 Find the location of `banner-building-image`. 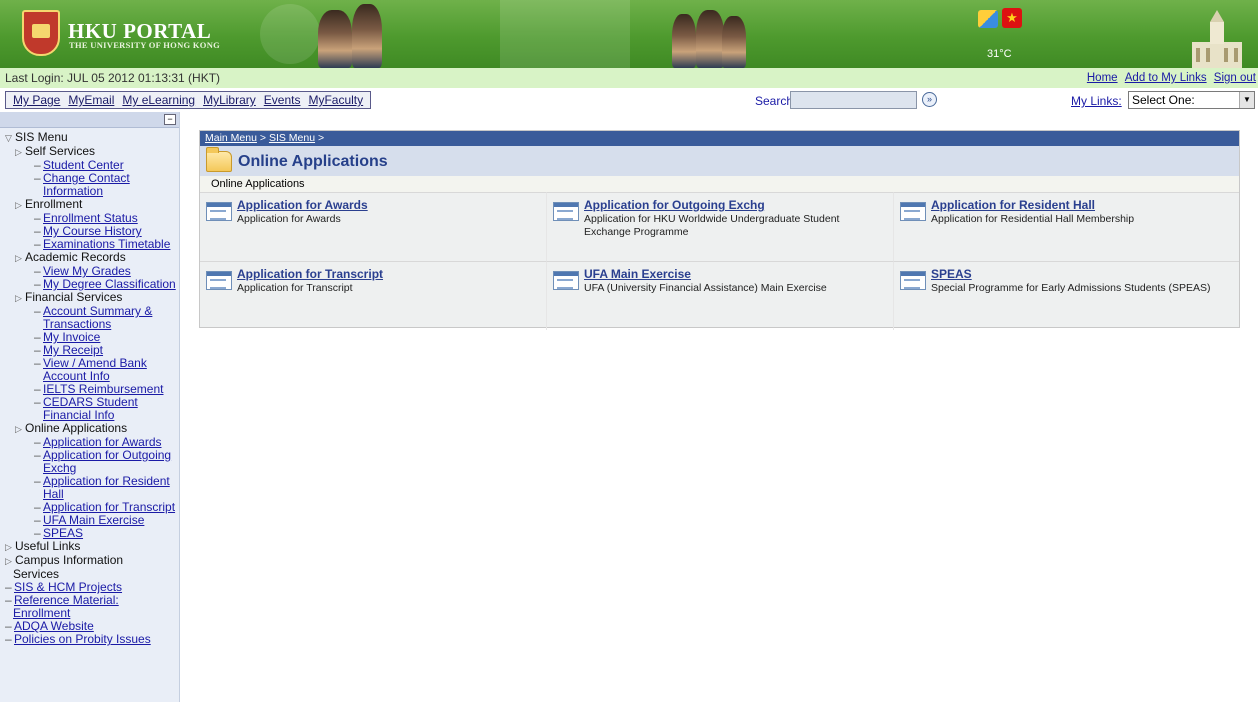

banner-building-image is located at coordinates (565, 34).